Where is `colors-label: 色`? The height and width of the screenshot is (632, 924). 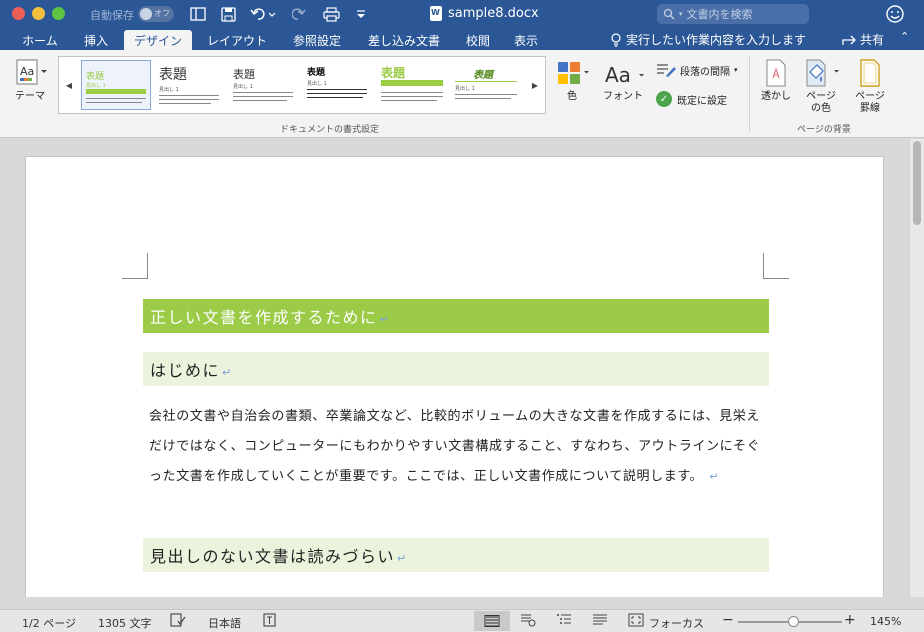
colors-label: 色 is located at coordinates (572, 96).